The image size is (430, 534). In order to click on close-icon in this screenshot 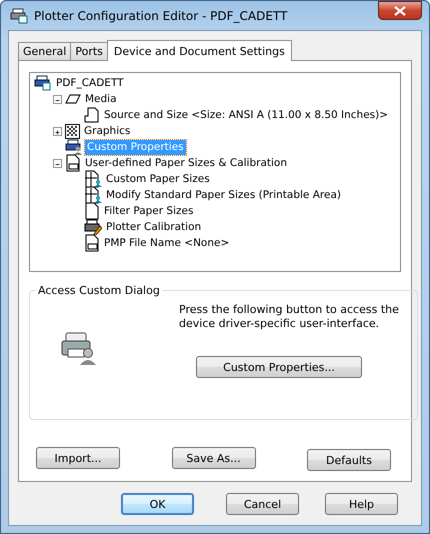, I will do `click(400, 11)`.